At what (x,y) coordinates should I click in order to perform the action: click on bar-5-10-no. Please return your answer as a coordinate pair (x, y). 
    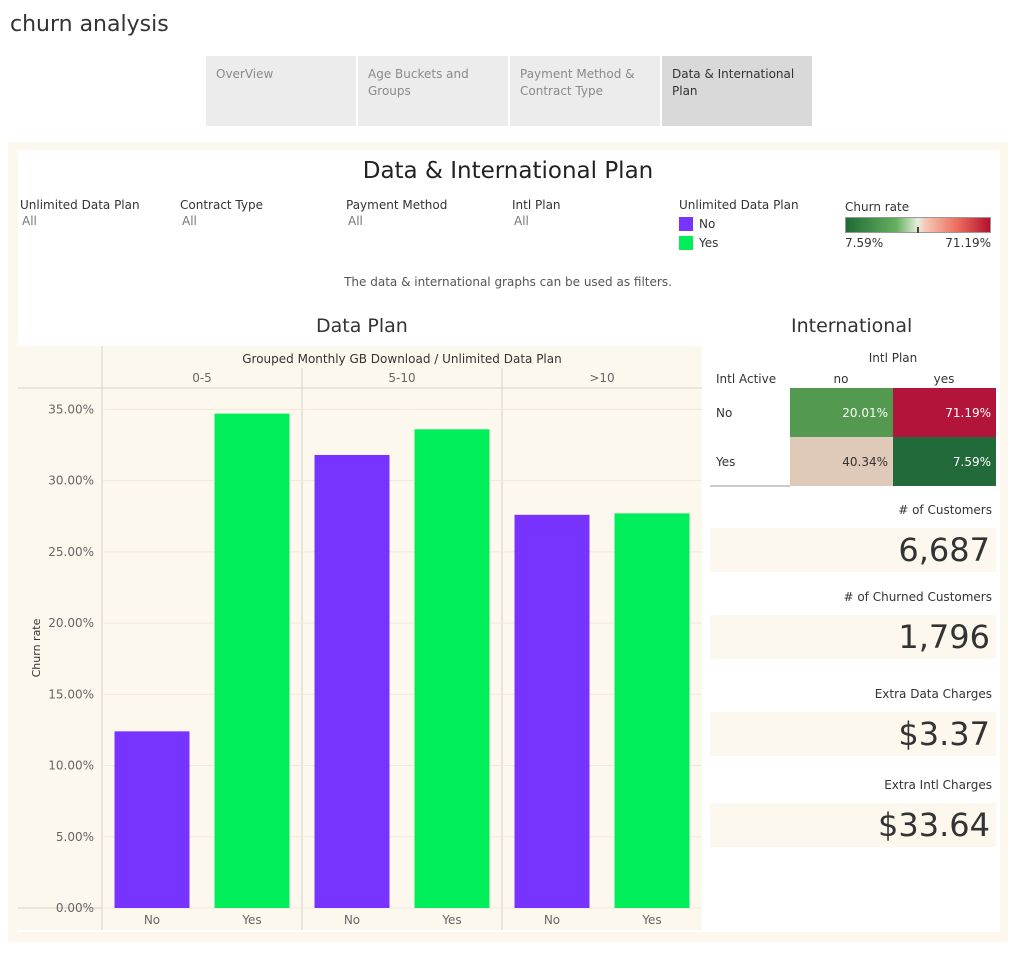
    Looking at the image, I should click on (352, 681).